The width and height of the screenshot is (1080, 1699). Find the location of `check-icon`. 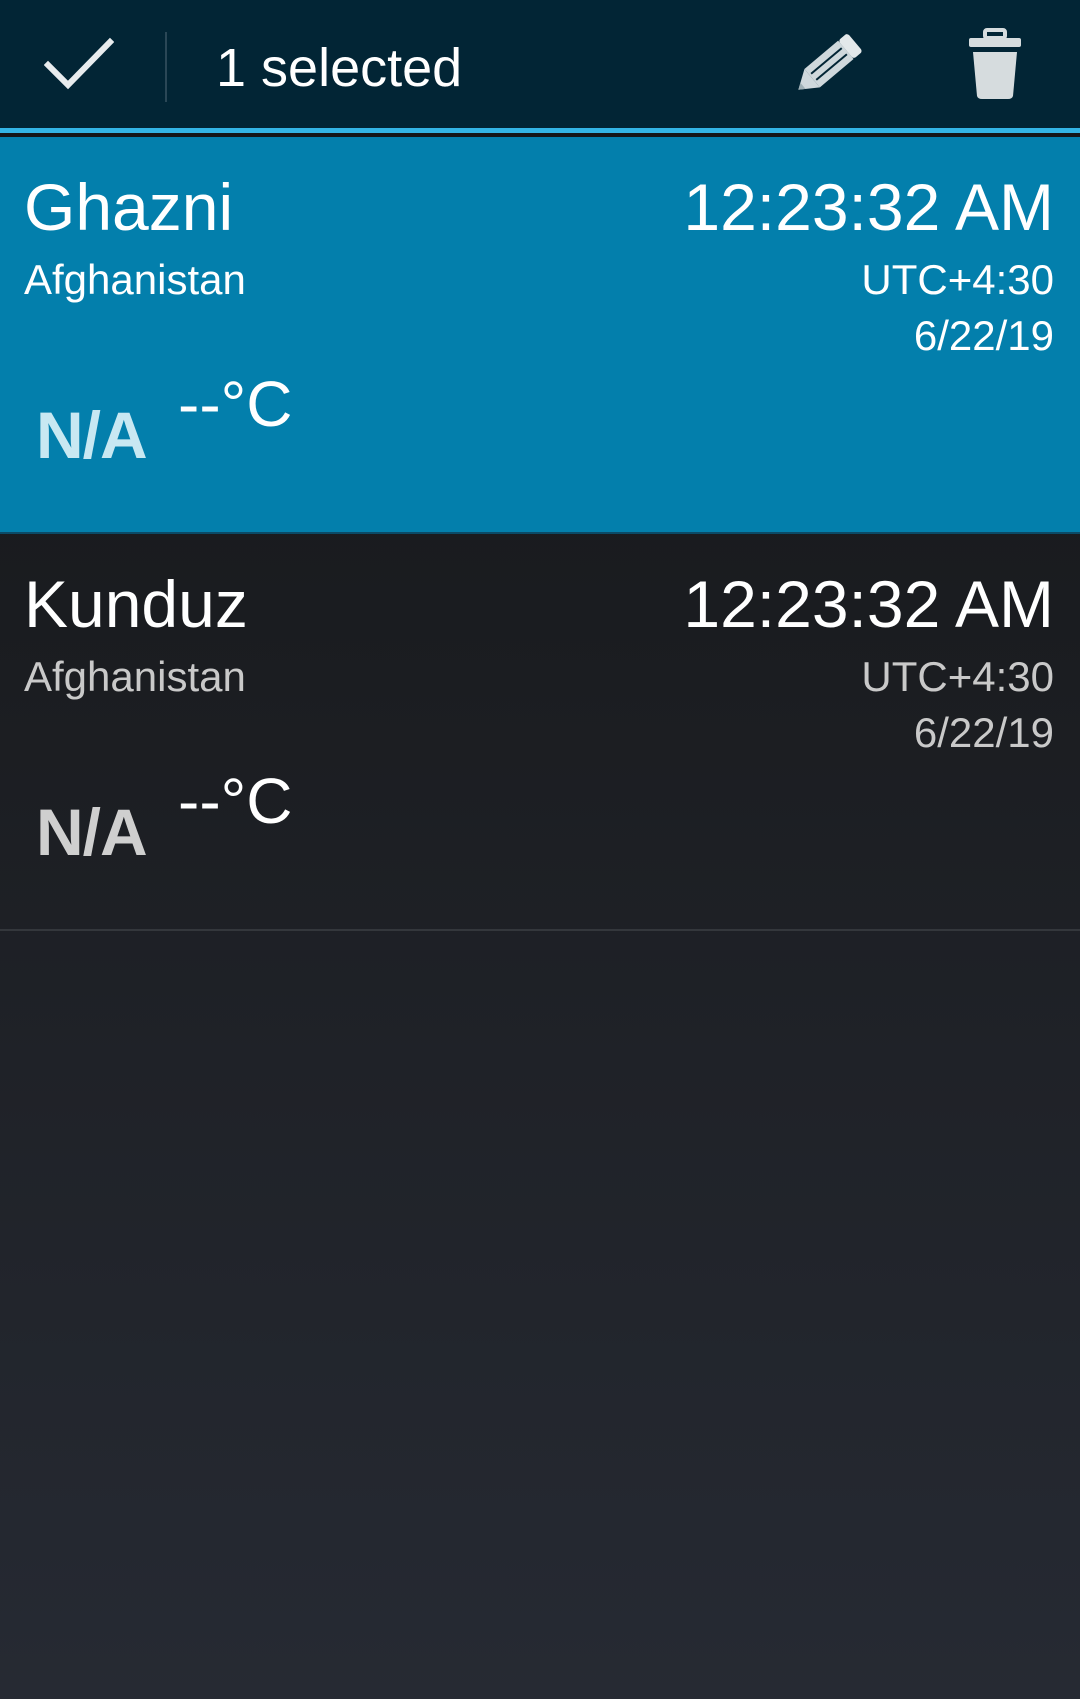

check-icon is located at coordinates (79, 66).